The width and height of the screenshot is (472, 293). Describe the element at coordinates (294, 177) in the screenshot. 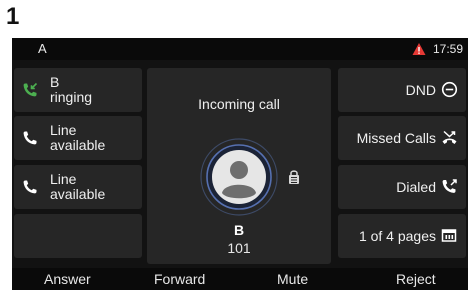

I see `encrypted-lock-icon` at that location.